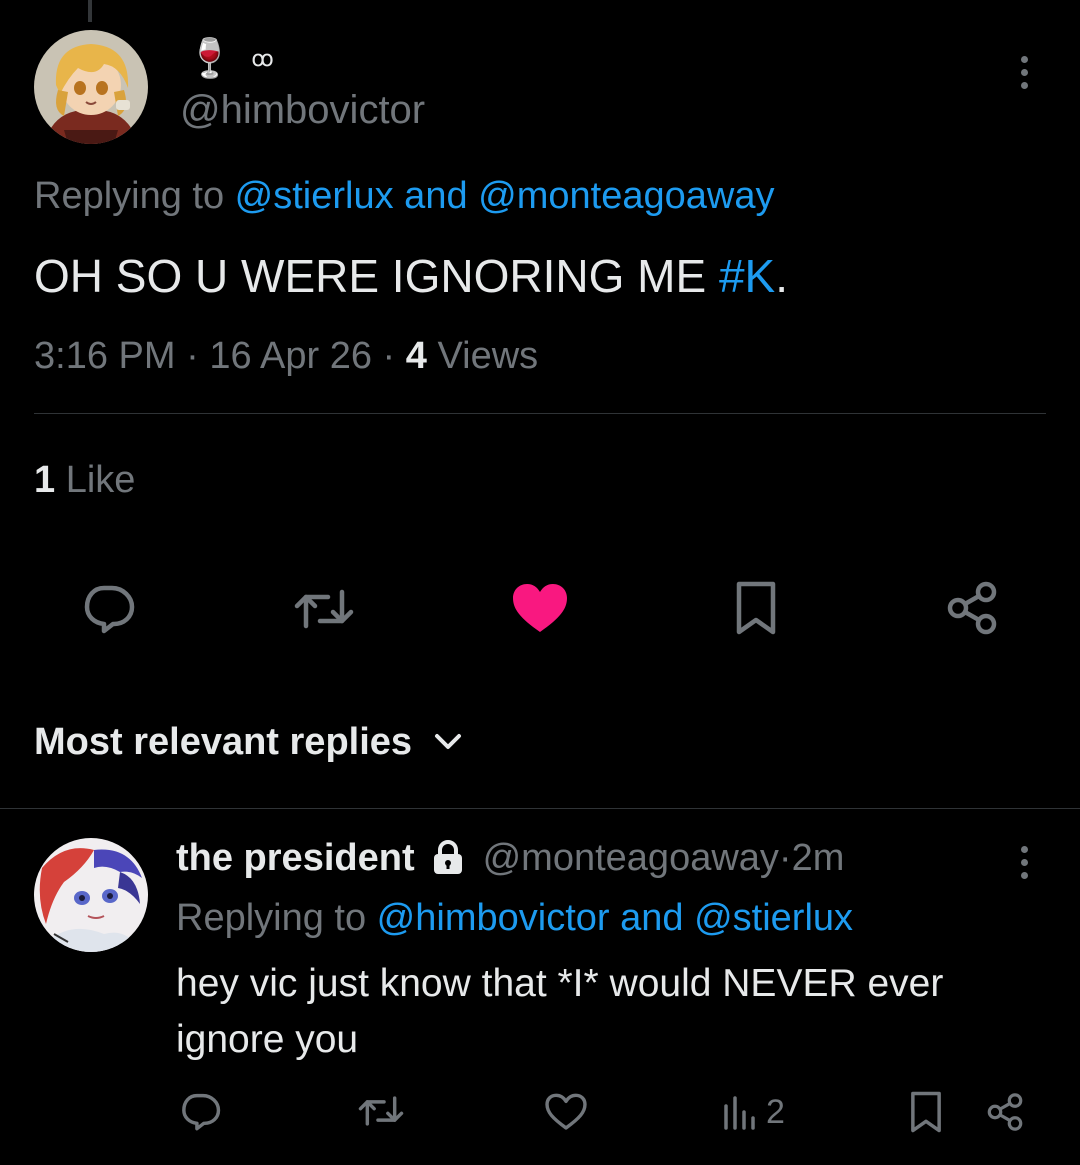 This screenshot has width=1080, height=1165. I want to click on analytics-icon, so click(739, 1113).